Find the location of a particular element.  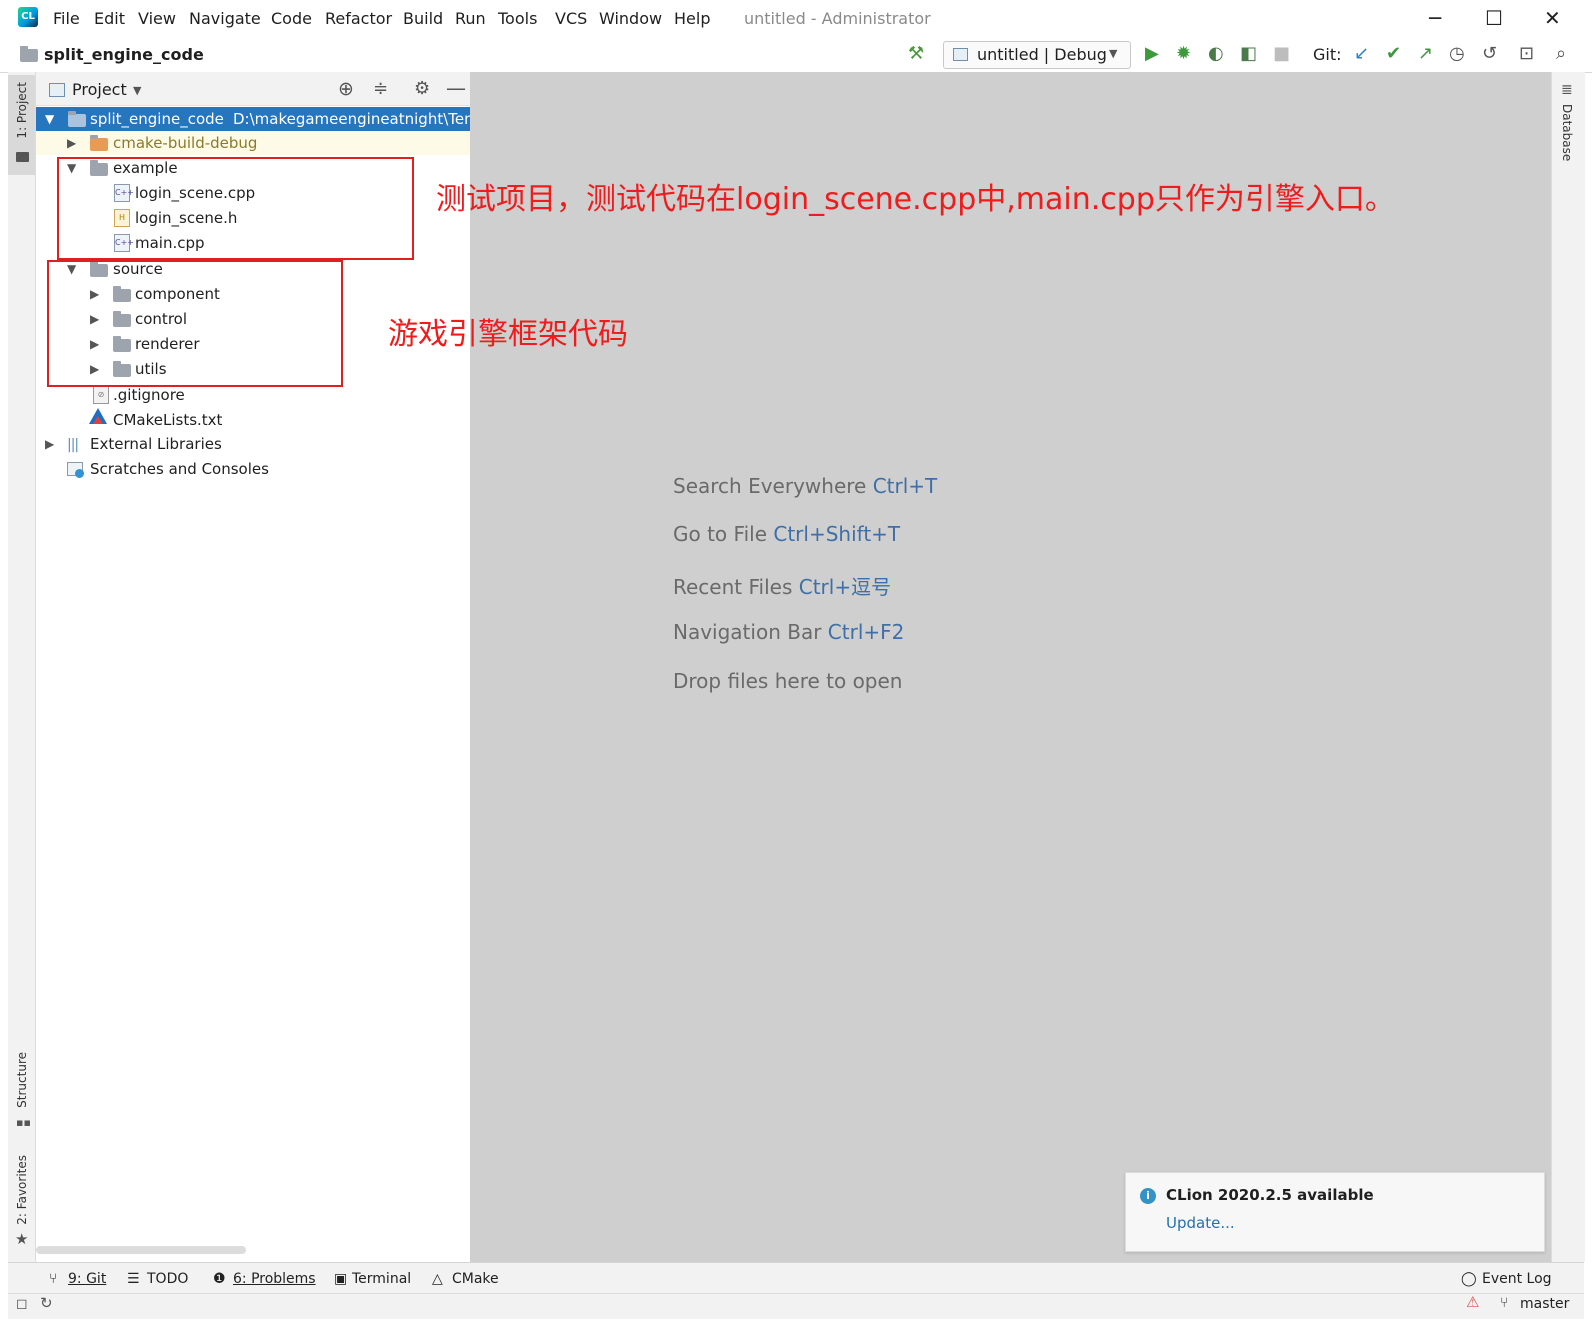

menu-help: Help is located at coordinates (692, 18).